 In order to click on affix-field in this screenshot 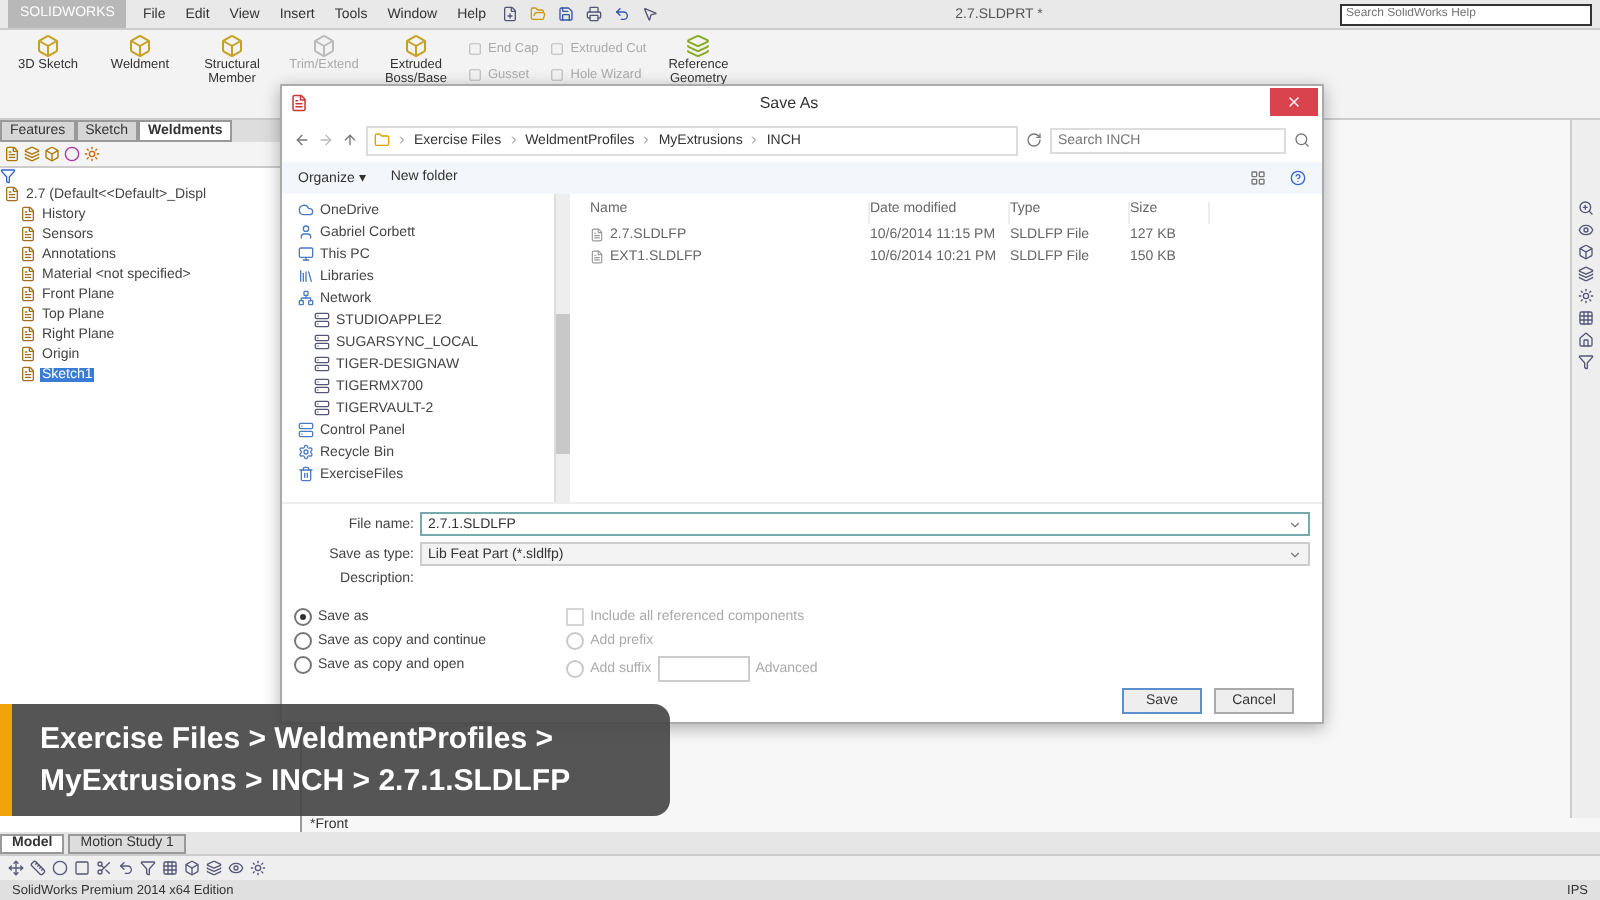, I will do `click(703, 669)`.